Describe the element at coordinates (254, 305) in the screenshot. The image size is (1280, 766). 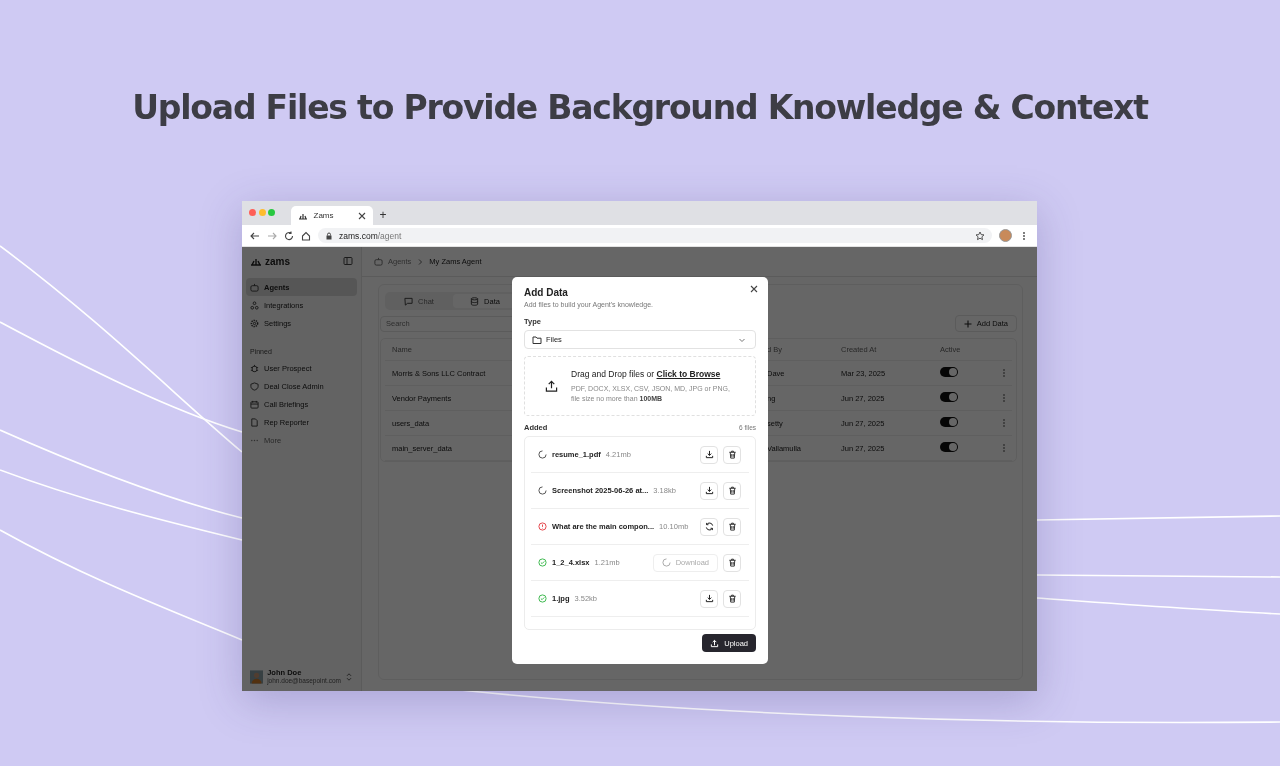
I see `nodes-icon` at that location.